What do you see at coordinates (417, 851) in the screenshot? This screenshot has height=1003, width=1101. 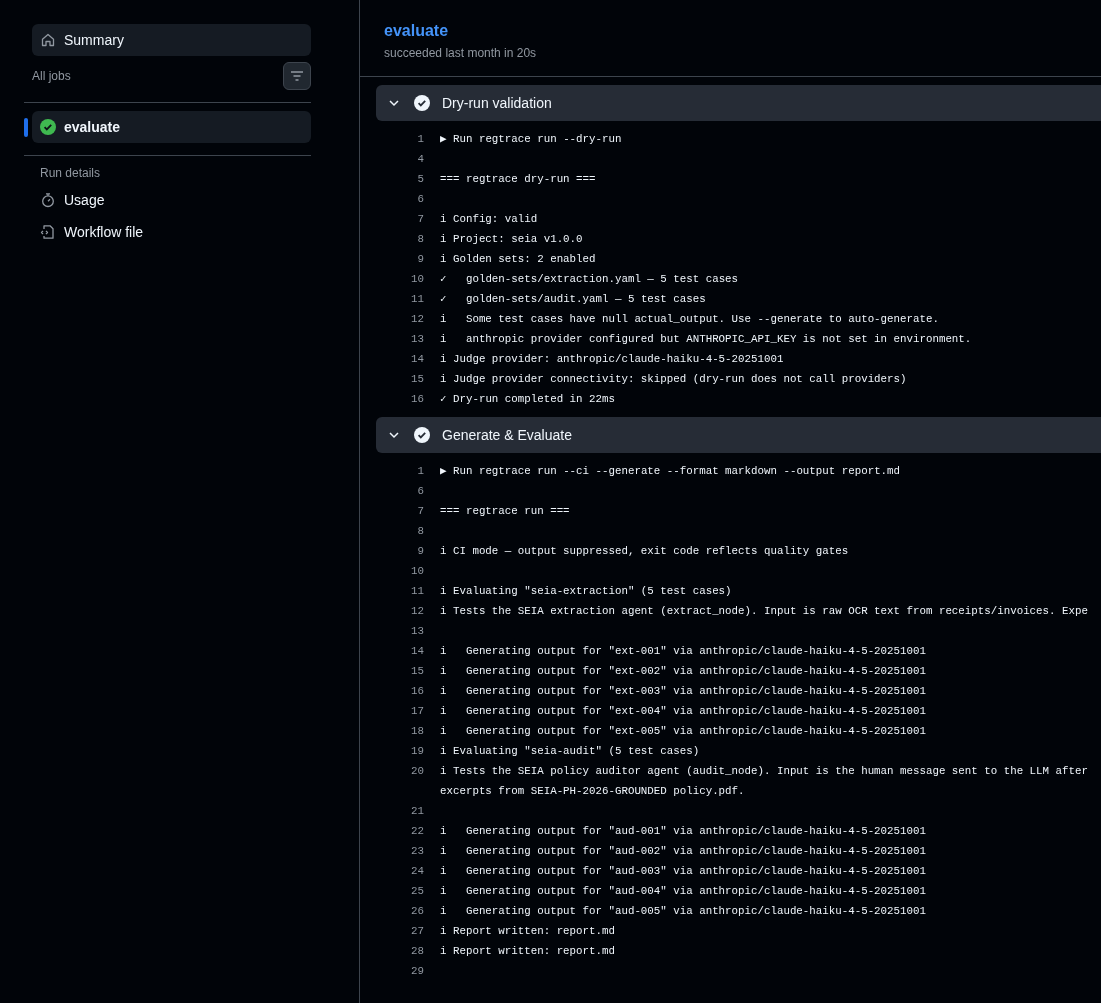 I see `line-number: 23` at bounding box center [417, 851].